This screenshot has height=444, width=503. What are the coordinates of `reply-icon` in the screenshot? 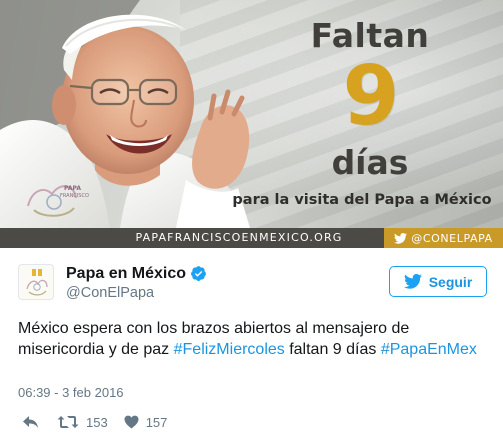 It's located at (30, 422).